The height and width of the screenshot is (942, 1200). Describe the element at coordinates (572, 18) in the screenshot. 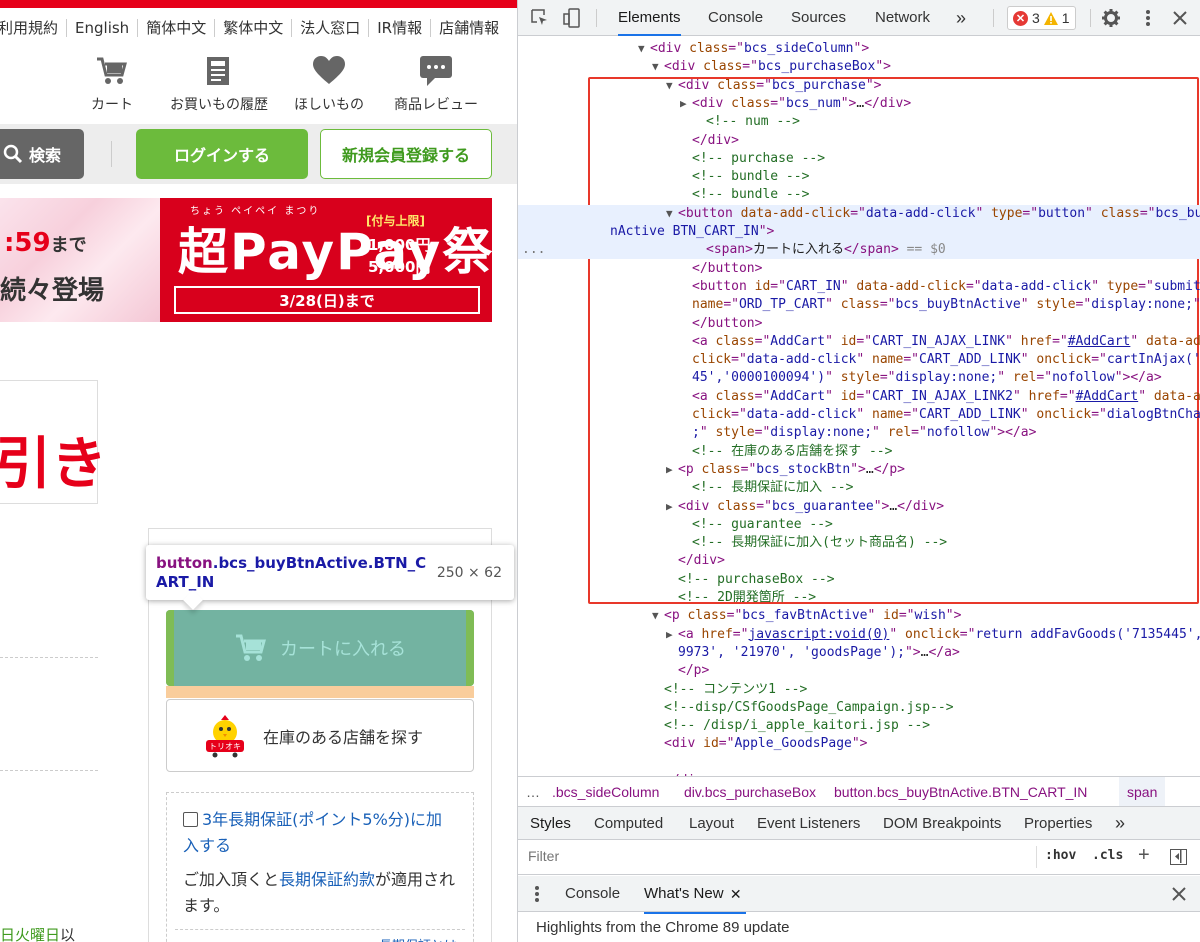

I see `device-toolbar-icon` at that location.